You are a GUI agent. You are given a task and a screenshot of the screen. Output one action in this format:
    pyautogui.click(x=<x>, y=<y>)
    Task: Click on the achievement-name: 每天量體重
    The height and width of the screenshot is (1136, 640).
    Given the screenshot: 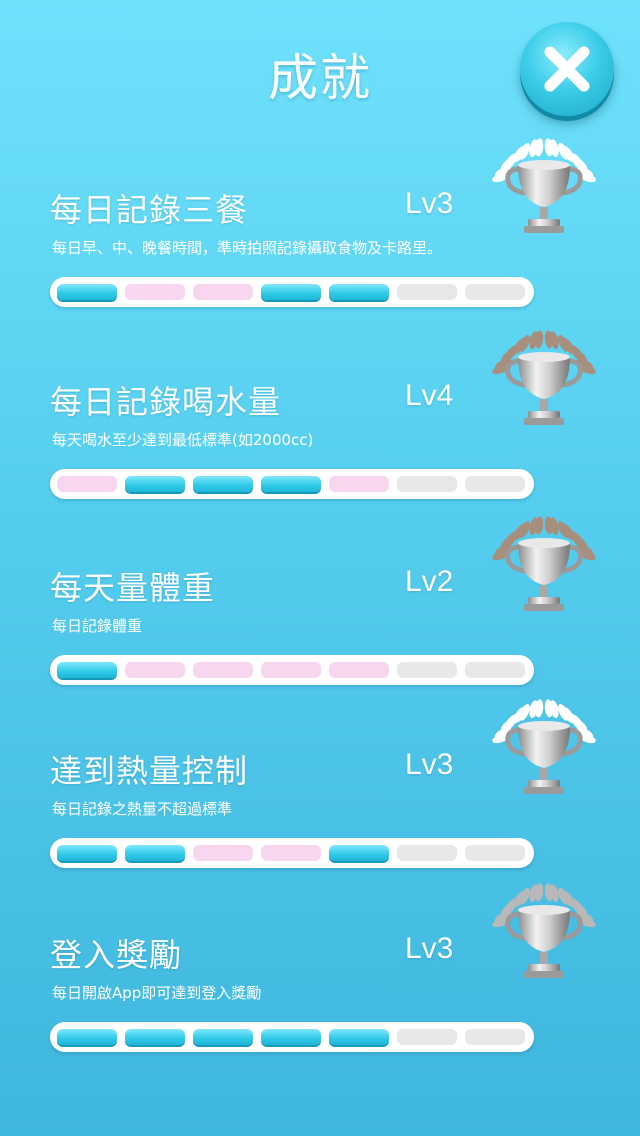 What is the action you would take?
    pyautogui.click(x=133, y=588)
    